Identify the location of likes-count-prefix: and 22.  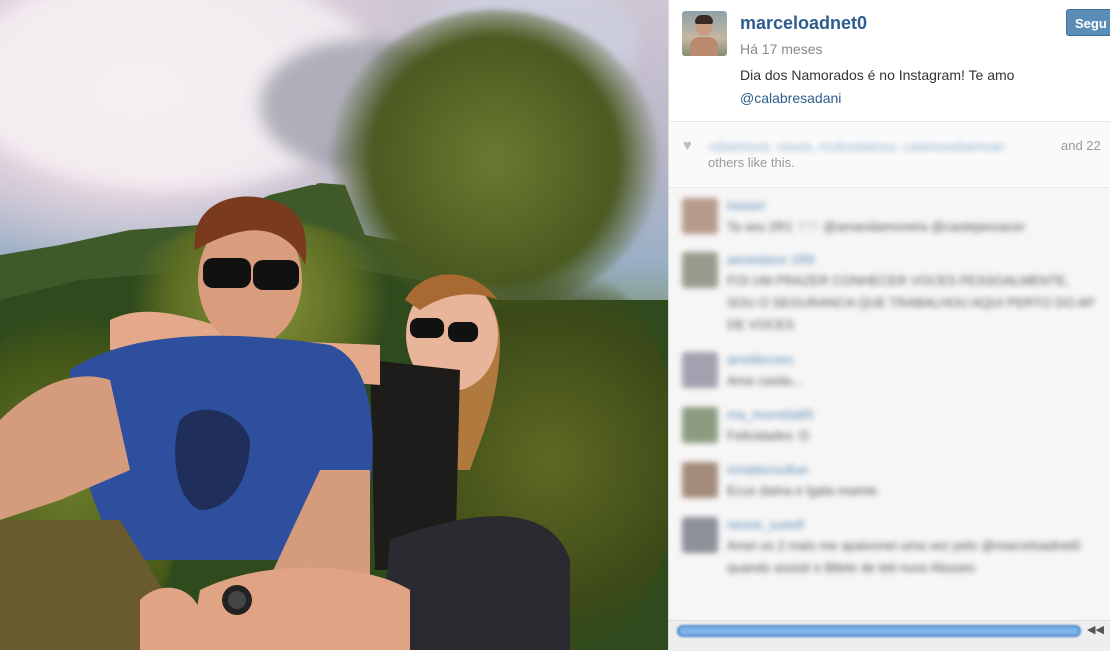
(1081, 145).